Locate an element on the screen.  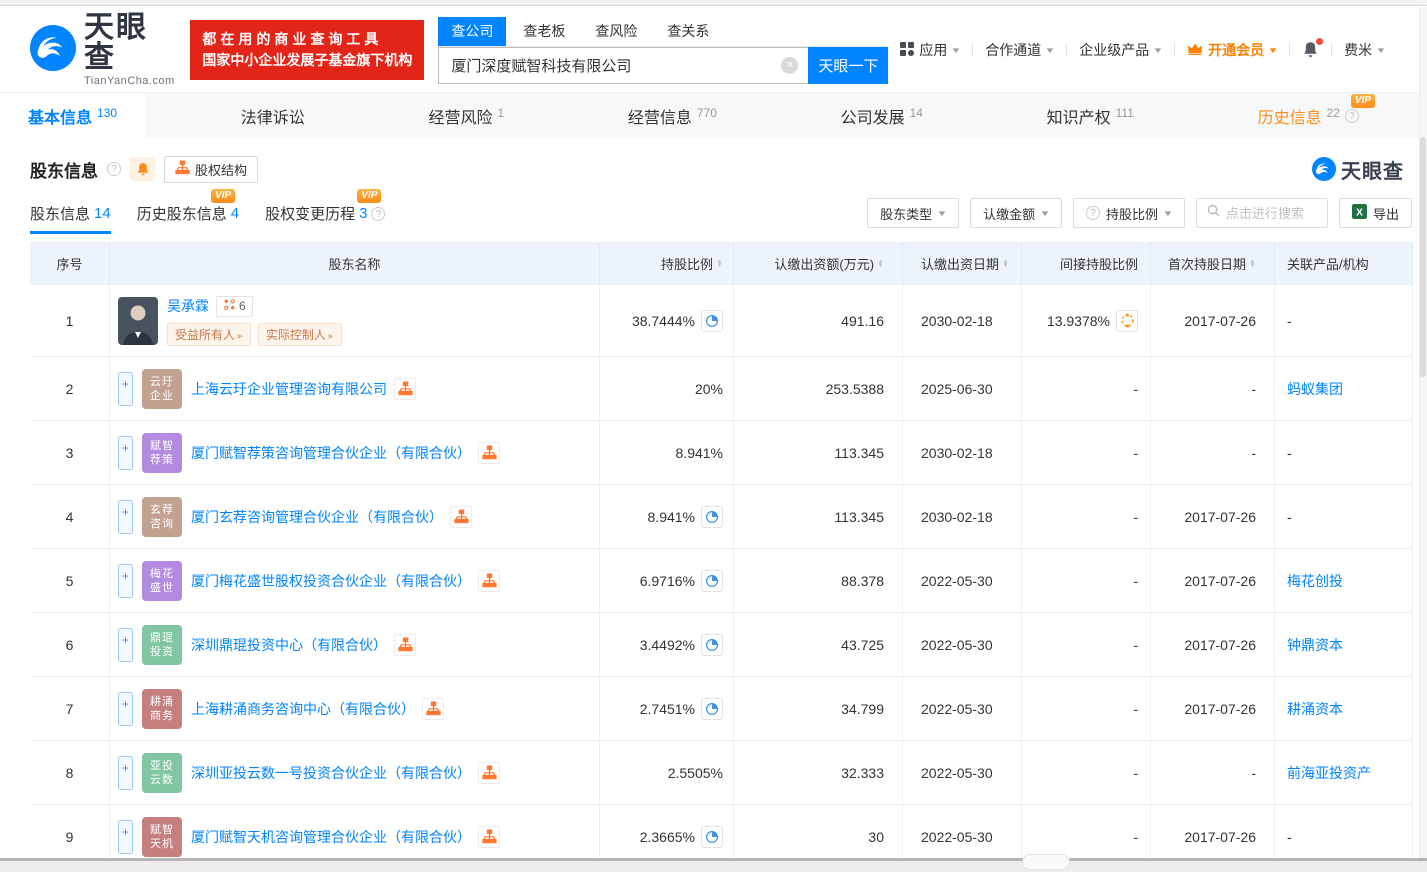
menu-enterprise: 企业级产品 ▼ is located at coordinates (1120, 50).